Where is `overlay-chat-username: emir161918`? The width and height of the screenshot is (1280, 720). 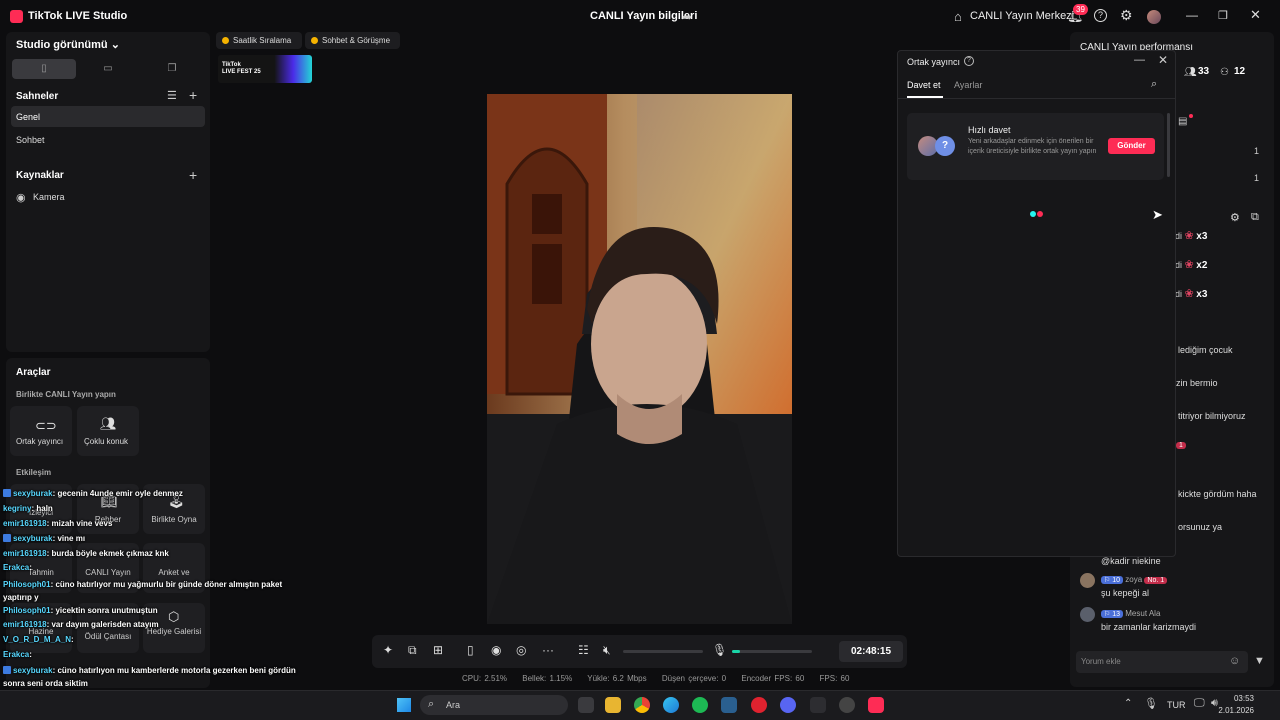
overlay-chat-username: emir161918 is located at coordinates (25, 553).